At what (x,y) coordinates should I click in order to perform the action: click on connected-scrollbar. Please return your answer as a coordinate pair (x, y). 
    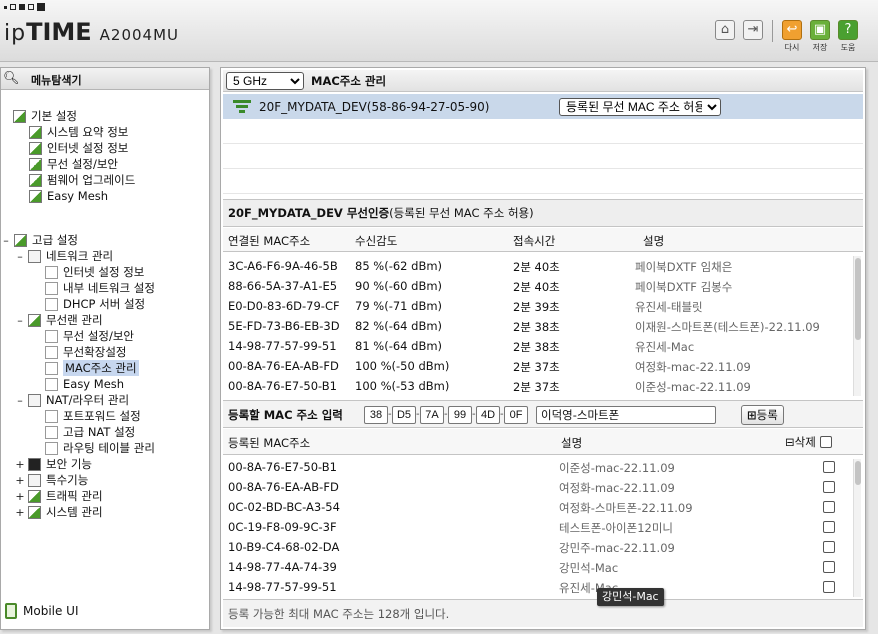
    Looking at the image, I should click on (857, 326).